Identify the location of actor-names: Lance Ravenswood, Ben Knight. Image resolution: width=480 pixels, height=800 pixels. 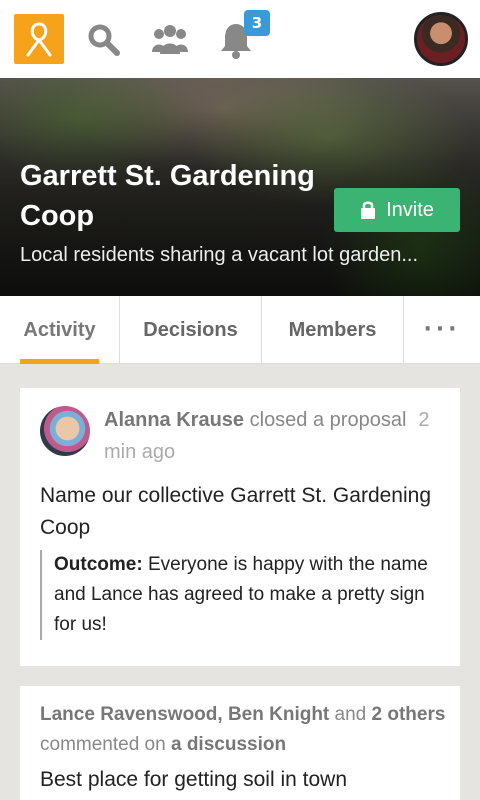
(184, 714).